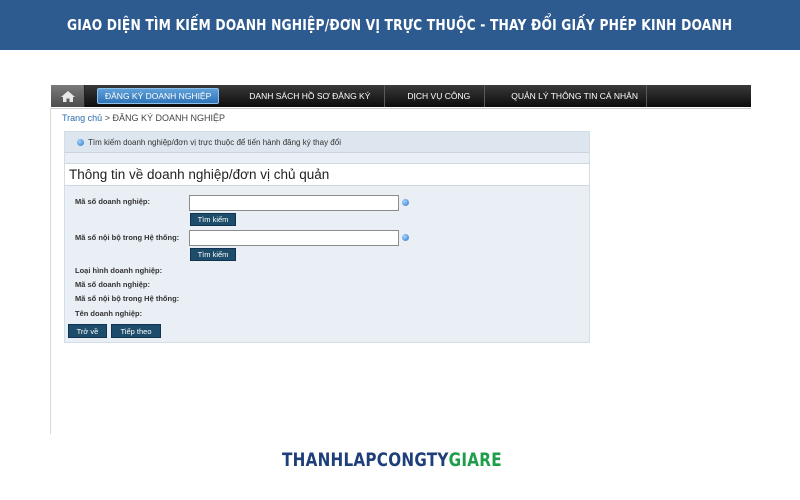  What do you see at coordinates (127, 298) in the screenshot?
I see `info-label-ma-so-noi-bo: Mã số nội bộ trong Hệ thống:` at bounding box center [127, 298].